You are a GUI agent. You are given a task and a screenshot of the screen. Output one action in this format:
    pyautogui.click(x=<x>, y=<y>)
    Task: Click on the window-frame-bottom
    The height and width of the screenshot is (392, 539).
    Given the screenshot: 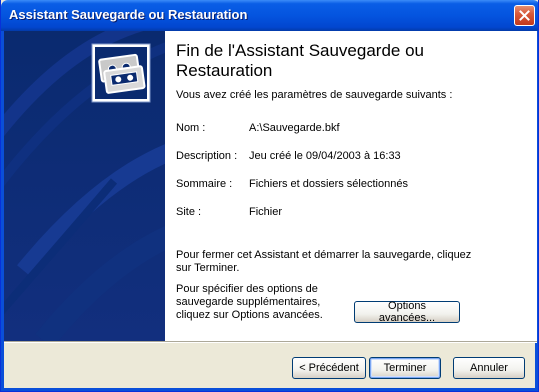 What is the action you would take?
    pyautogui.click(x=269, y=389)
    